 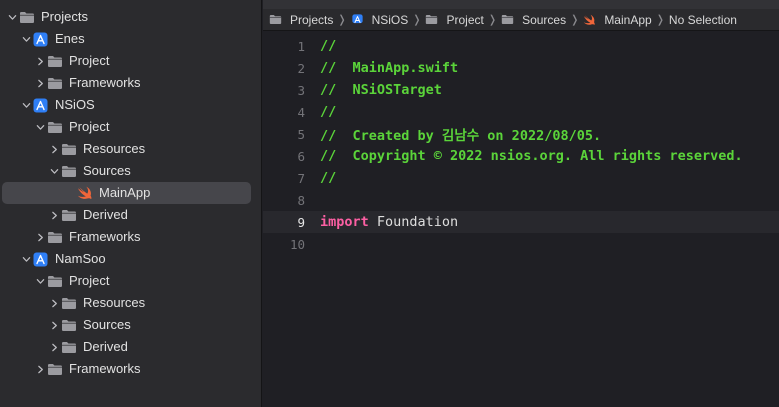 What do you see at coordinates (521, 112) in the screenshot?
I see `code-line: 4 //` at bounding box center [521, 112].